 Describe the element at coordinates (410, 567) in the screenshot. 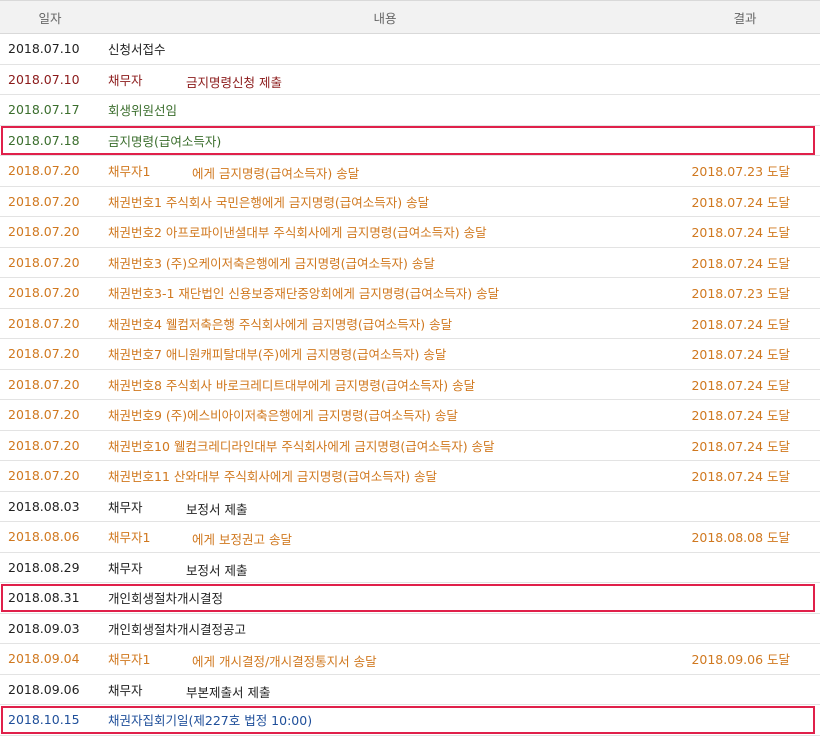

I see `table-row: 2018.08.29 채무자` at that location.